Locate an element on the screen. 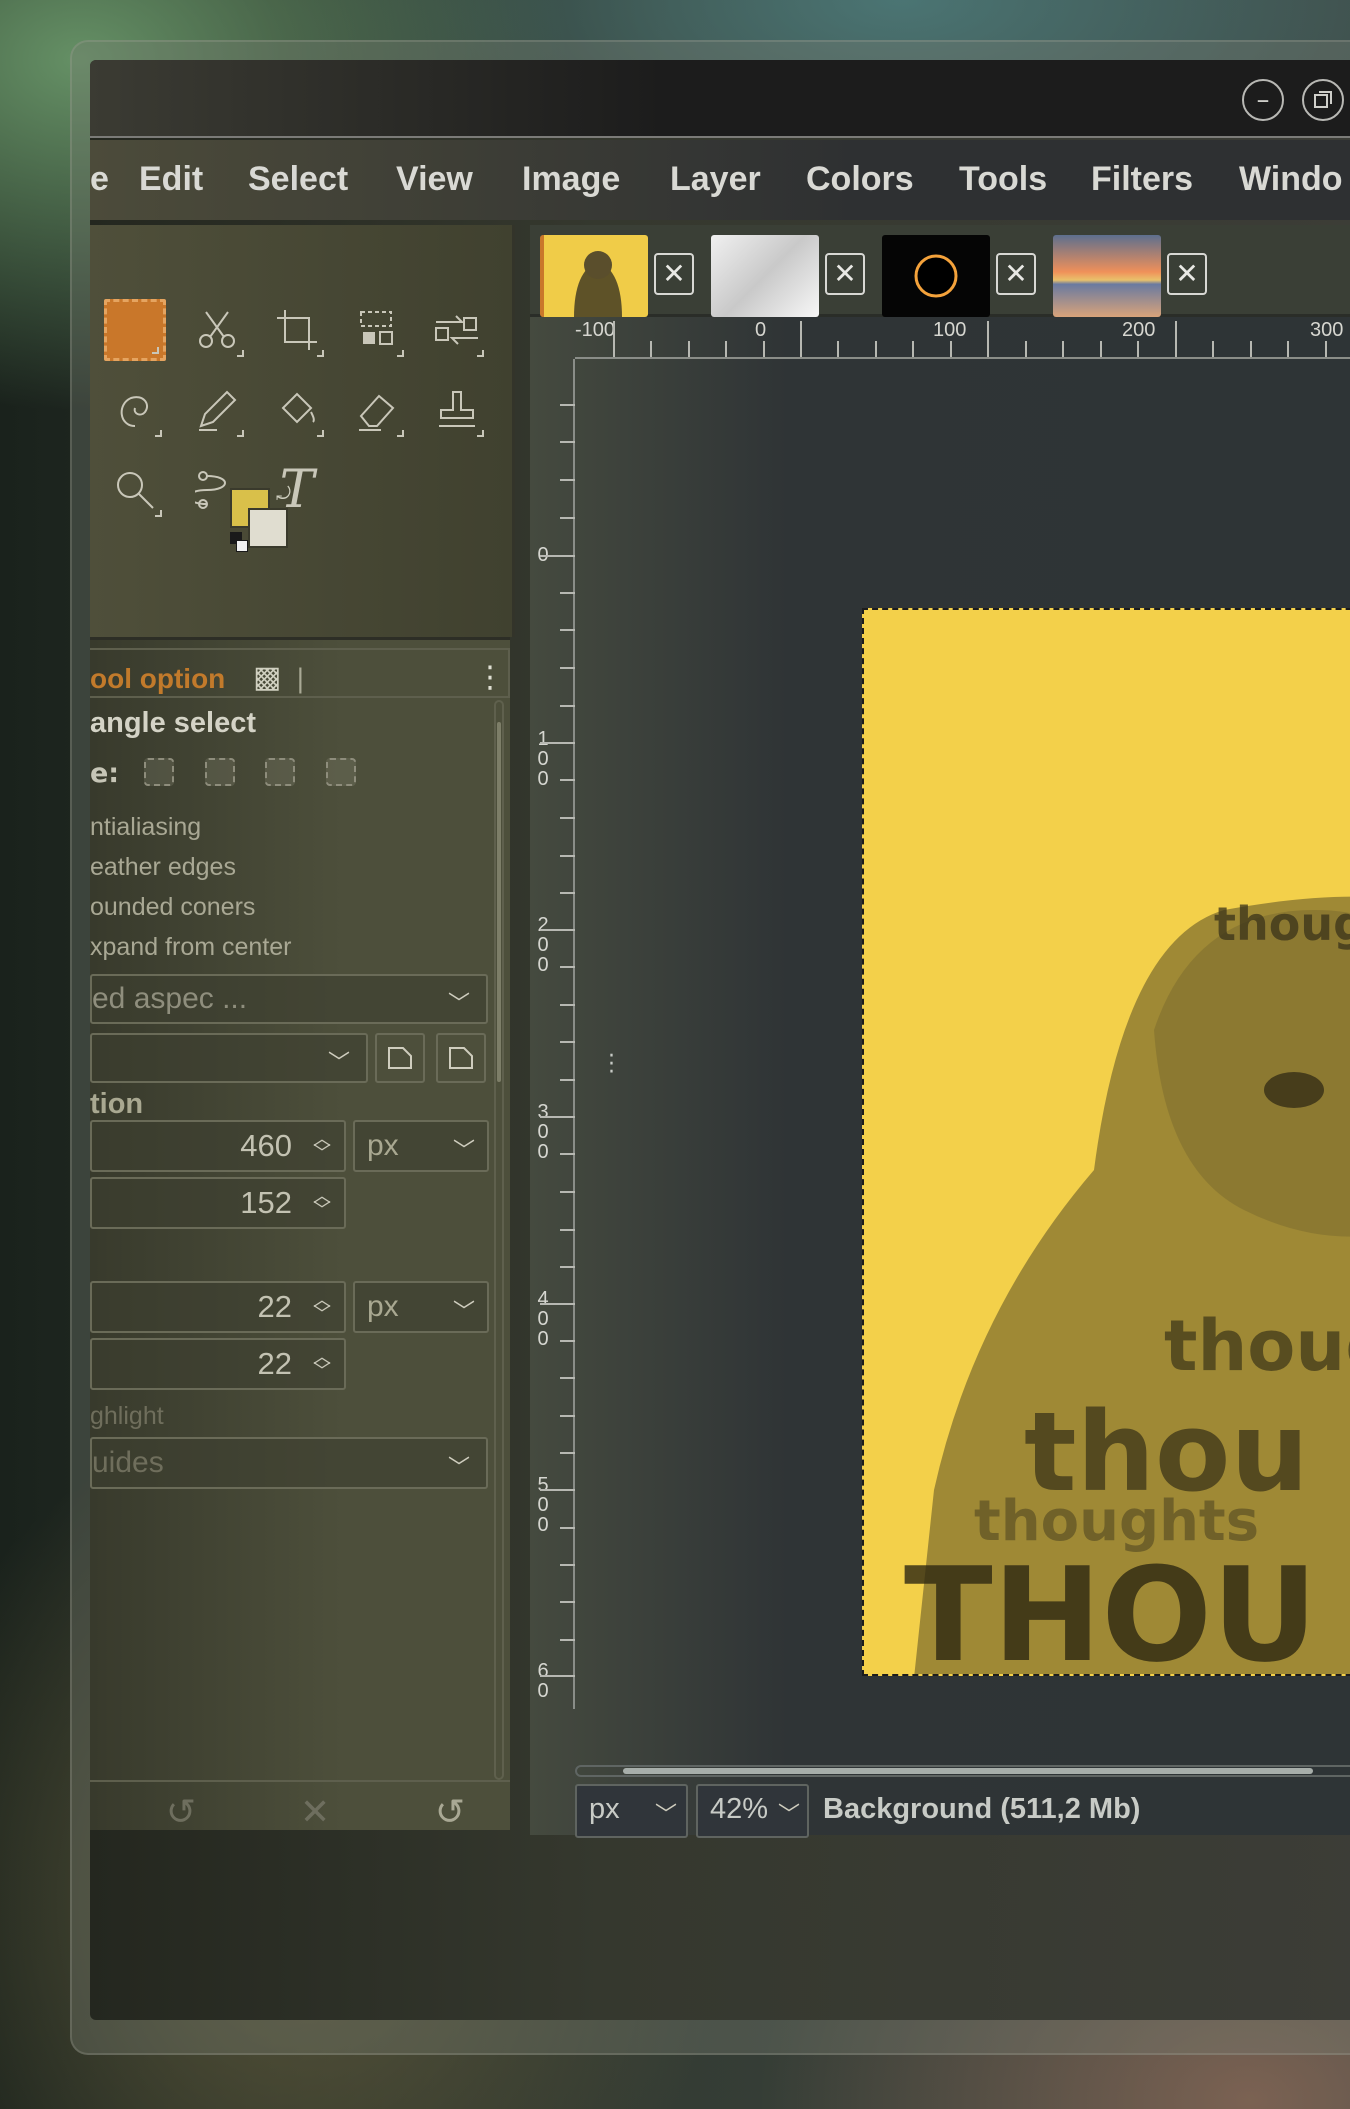  crop-icon is located at coordinates (297, 330).